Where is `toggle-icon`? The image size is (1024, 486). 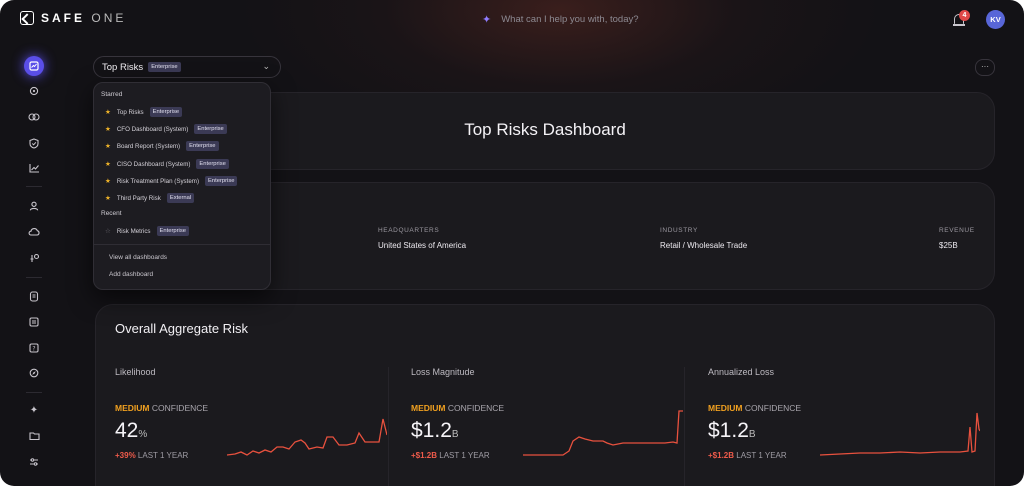 toggle-icon is located at coordinates (34, 117).